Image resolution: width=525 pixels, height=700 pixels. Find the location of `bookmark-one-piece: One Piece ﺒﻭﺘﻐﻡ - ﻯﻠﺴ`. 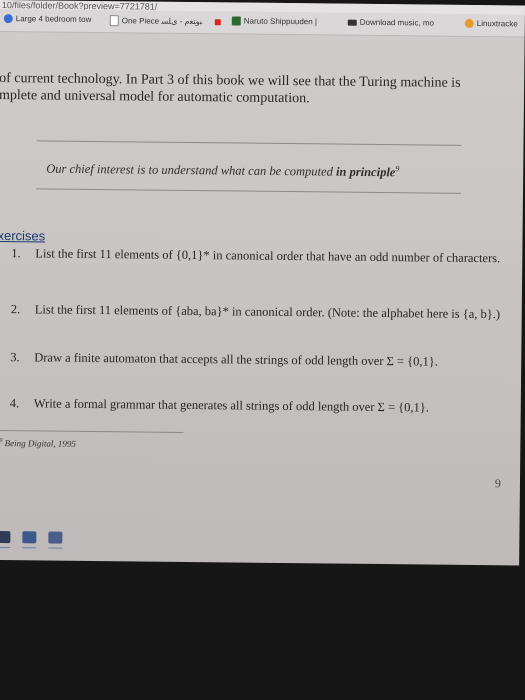

bookmark-one-piece: One Piece ﺒﻭﺘﻐﻡ - ﻯﻠﺴ is located at coordinates (165, 21).